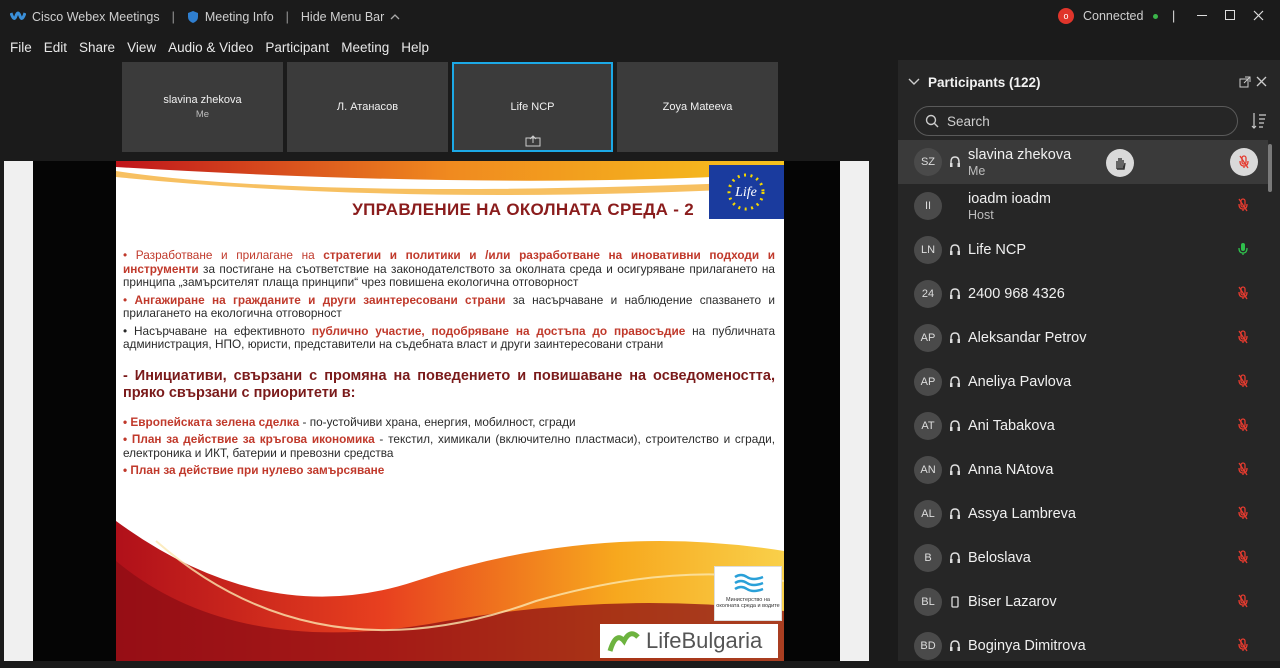 This screenshot has height=668, width=1280. I want to click on record-icon: o, so click(1066, 16).